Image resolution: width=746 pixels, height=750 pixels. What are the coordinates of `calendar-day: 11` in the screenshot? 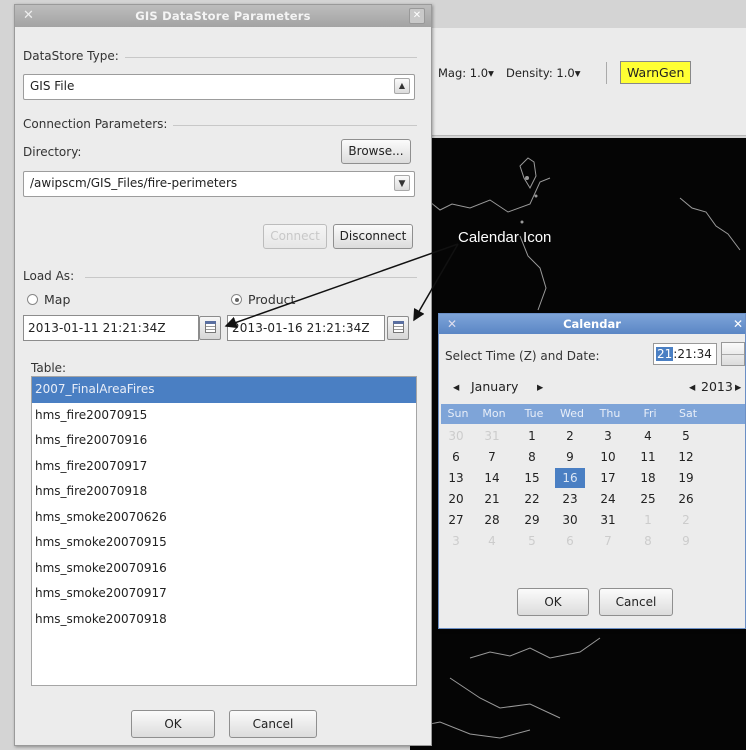 It's located at (648, 457).